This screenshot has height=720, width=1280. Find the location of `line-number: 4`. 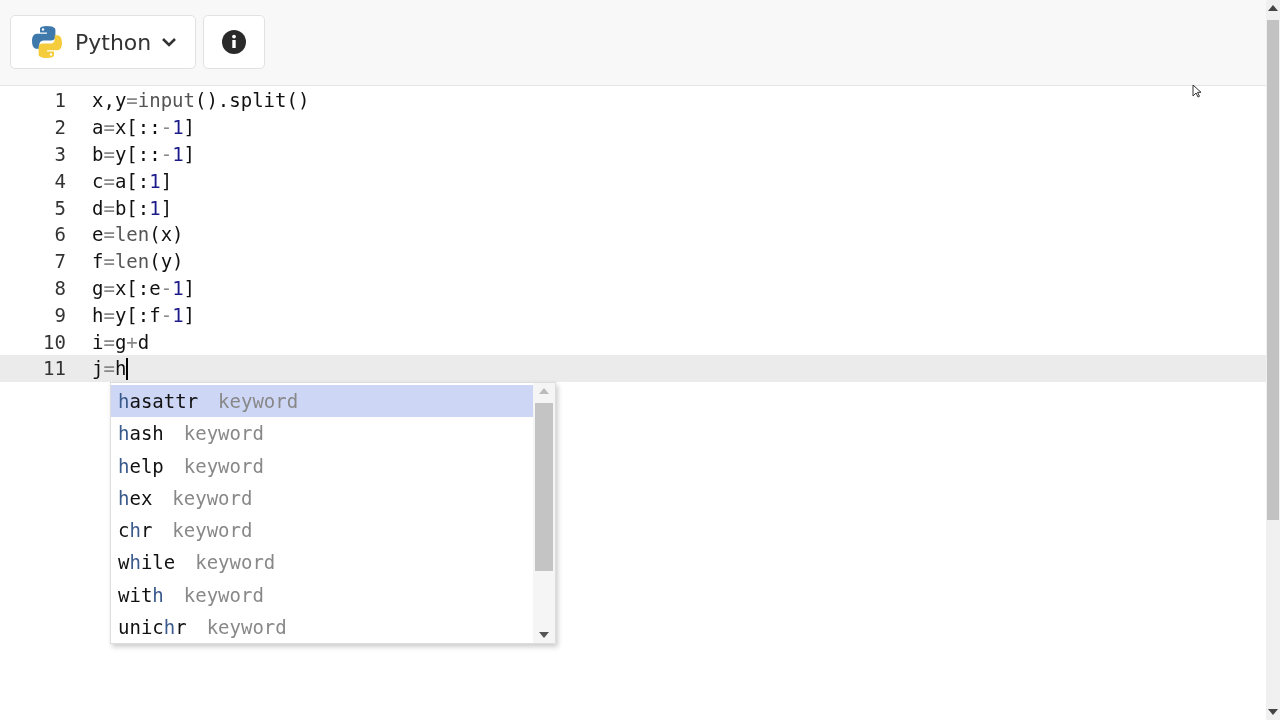

line-number: 4 is located at coordinates (60, 180).